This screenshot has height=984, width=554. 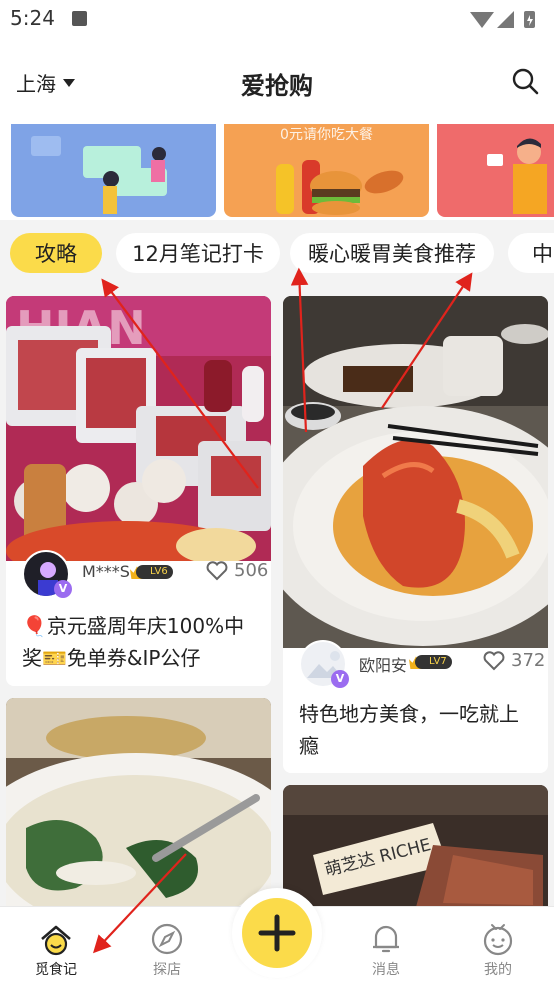 What do you see at coordinates (198, 253) in the screenshot?
I see `tag-chip: 12月笔记打卡` at bounding box center [198, 253].